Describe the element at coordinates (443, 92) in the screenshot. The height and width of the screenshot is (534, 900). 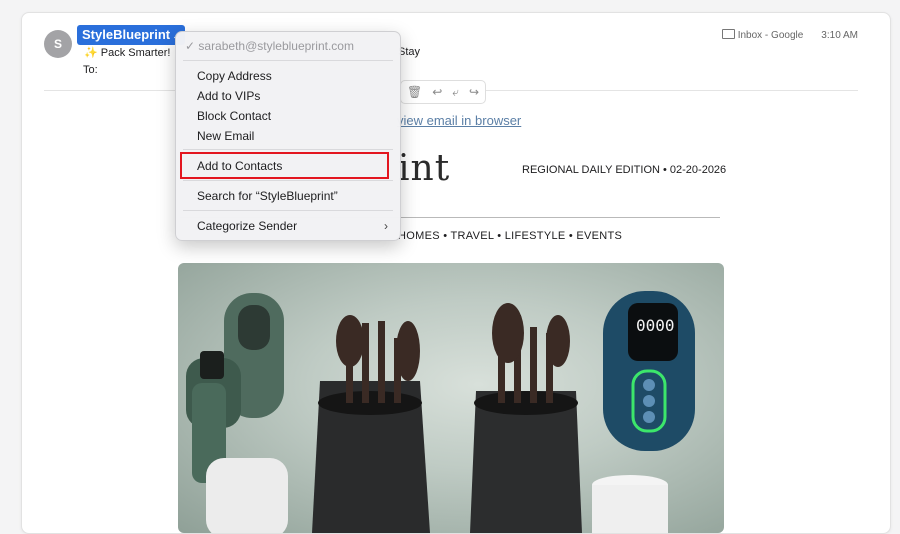
I see `message-actions: 🗑 ↩ ⤶ ↪` at that location.